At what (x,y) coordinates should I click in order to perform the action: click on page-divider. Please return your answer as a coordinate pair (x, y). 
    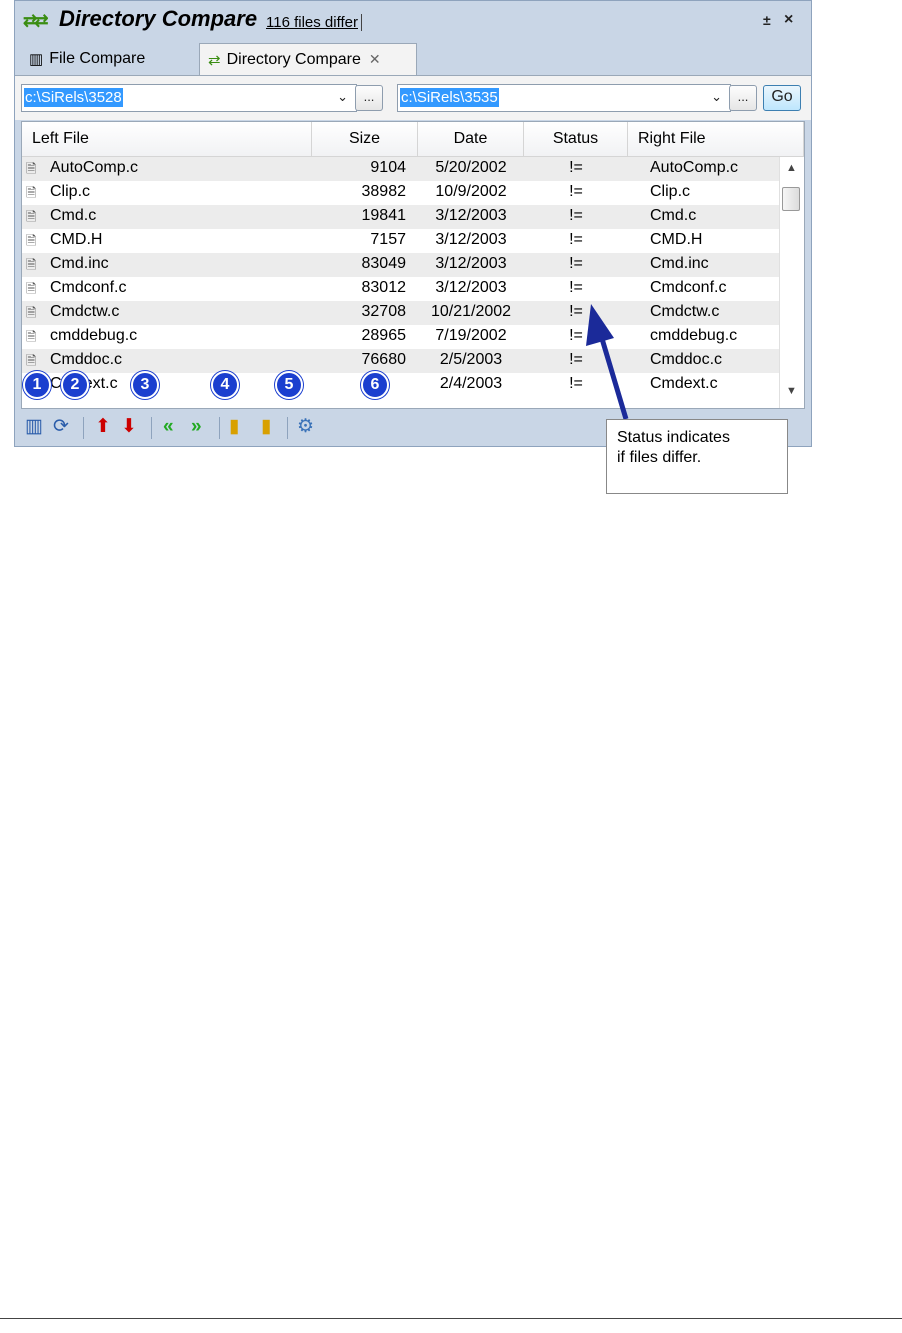
    Looking at the image, I should click on (451, 1318).